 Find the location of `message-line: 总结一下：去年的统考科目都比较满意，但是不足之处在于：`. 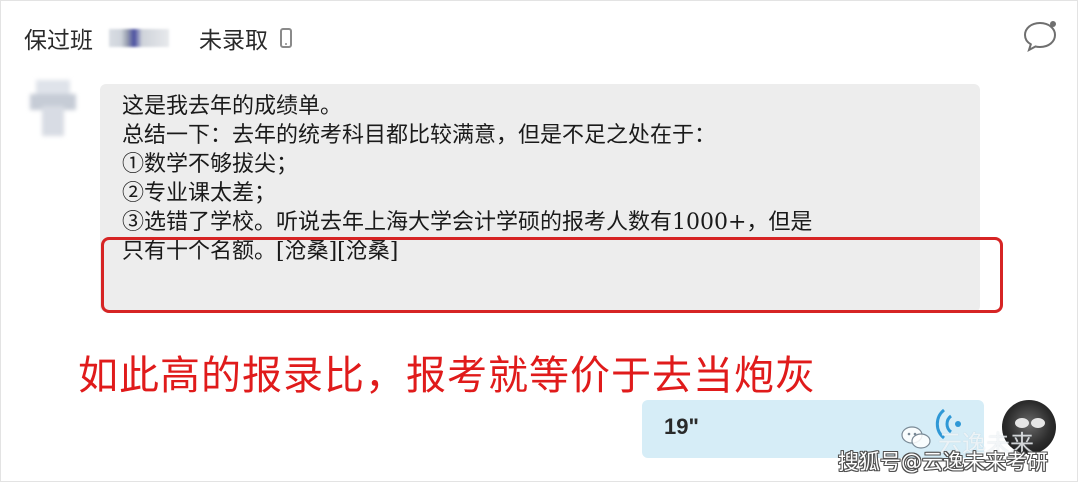

message-line: 总结一下：去年的统考科目都比较满意，但是不足之处在于： is located at coordinates (419, 135).